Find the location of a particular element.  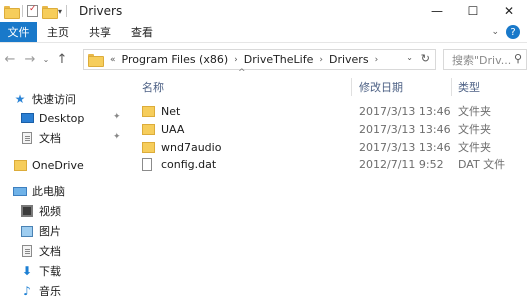

sidebar-item-this-pc: 此电脑 is located at coordinates (39, 191).